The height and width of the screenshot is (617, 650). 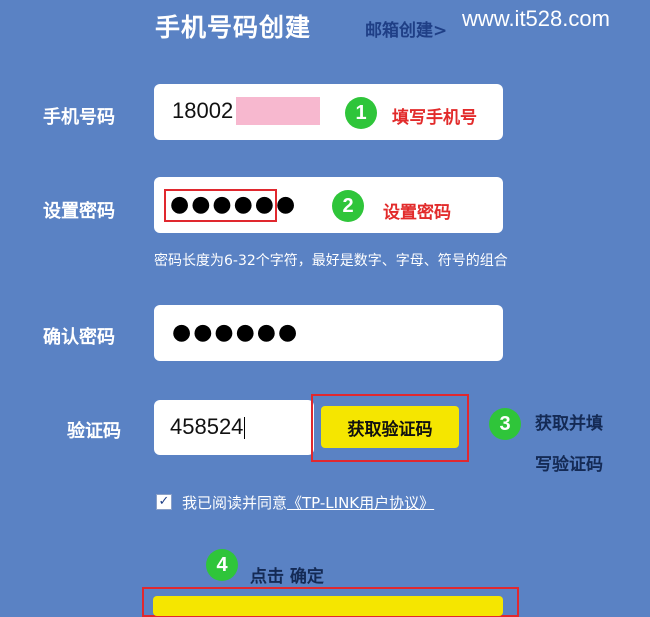 What do you see at coordinates (569, 424) in the screenshot?
I see `captcha-annotation-line1: 获取并填` at bounding box center [569, 424].